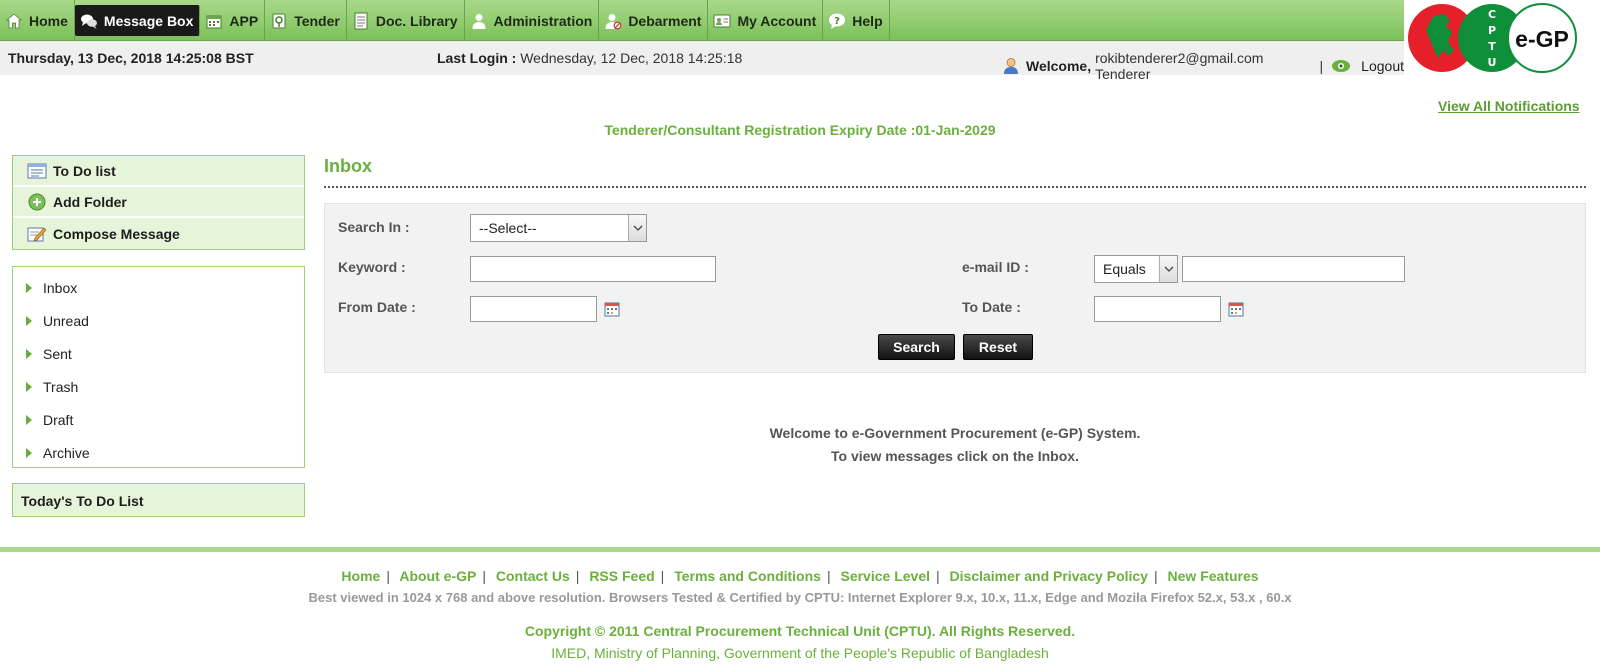  What do you see at coordinates (1179, 66) in the screenshot?
I see `welcome-user-name: rokibtenderer2@gmail.com Tenderer` at bounding box center [1179, 66].